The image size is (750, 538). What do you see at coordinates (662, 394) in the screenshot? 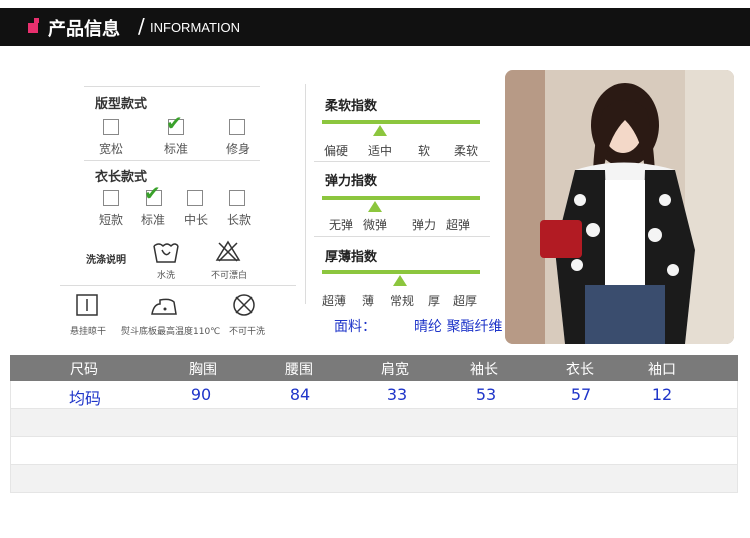
I see `table-cell: 12` at bounding box center [662, 394].